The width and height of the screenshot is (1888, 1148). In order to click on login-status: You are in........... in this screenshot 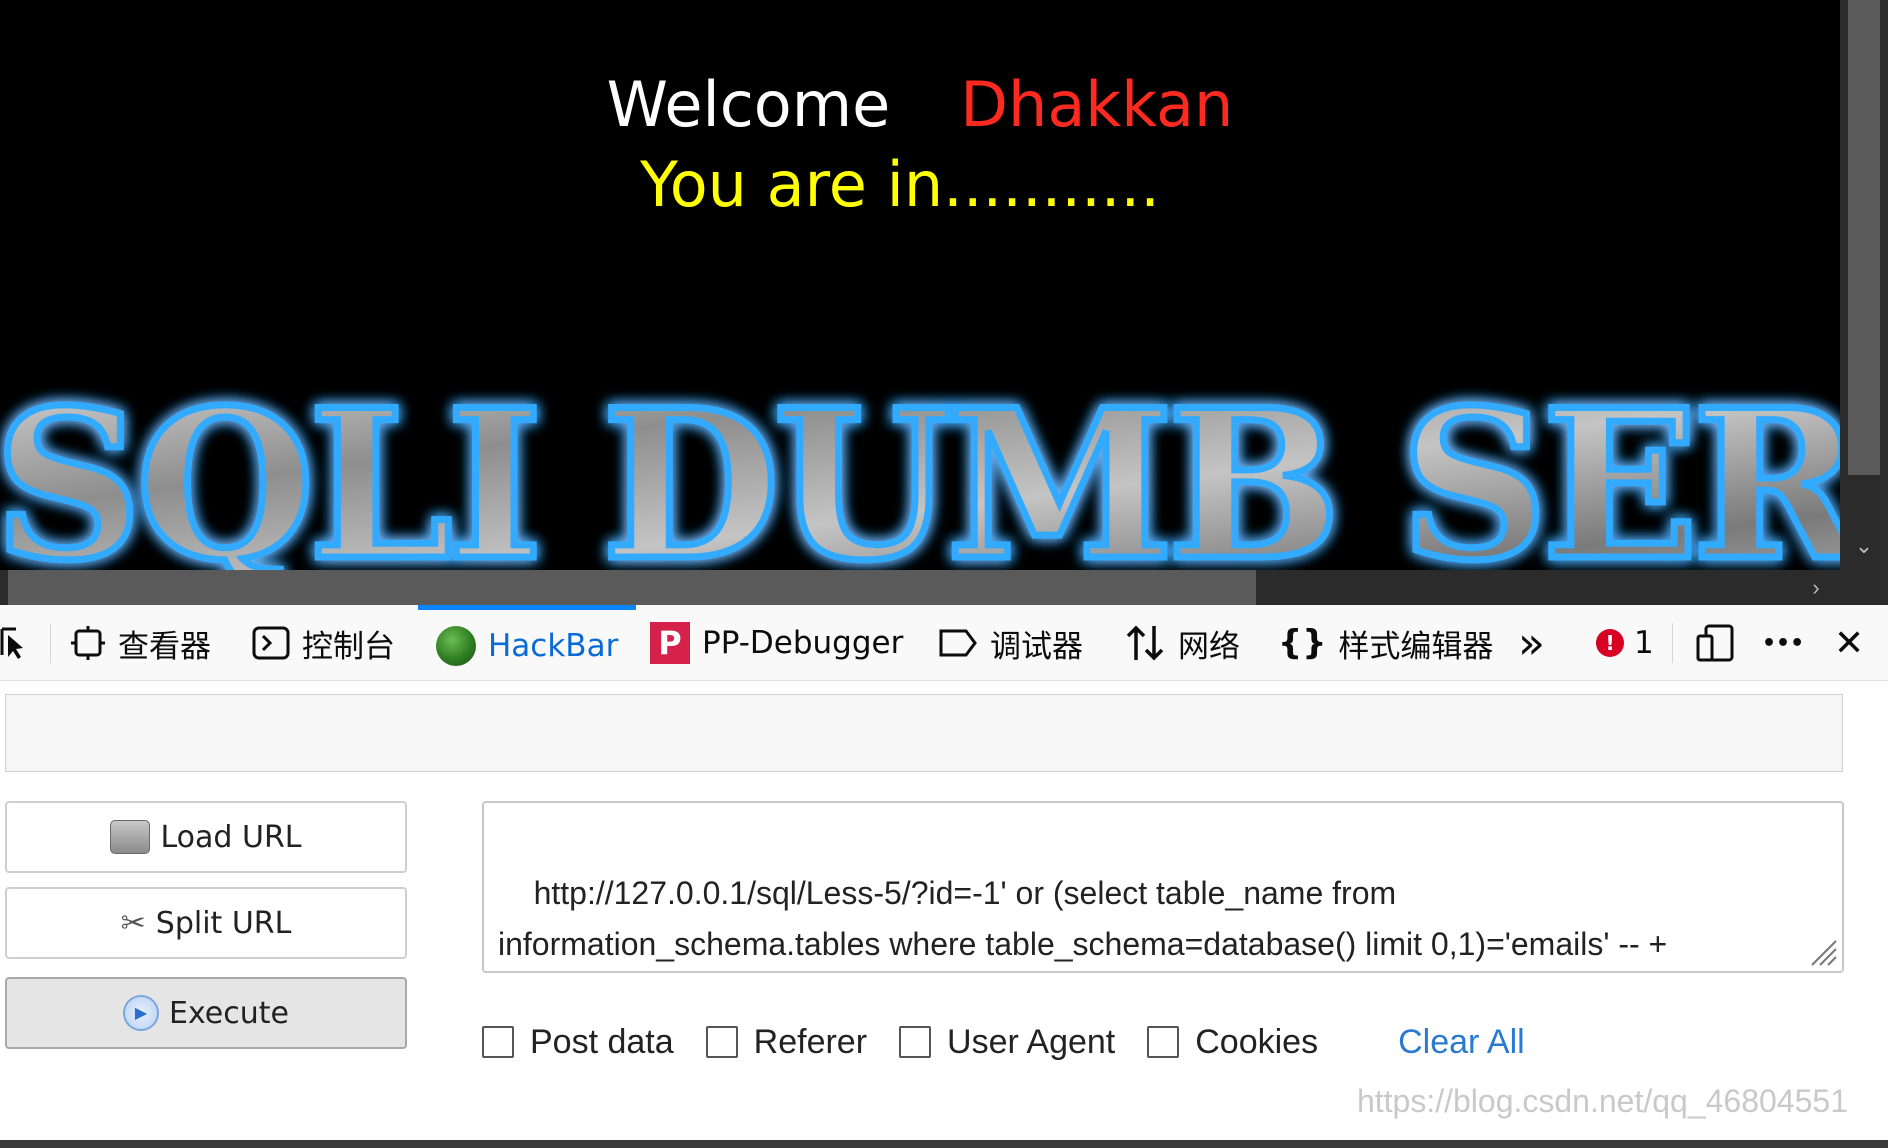, I will do `click(900, 184)`.